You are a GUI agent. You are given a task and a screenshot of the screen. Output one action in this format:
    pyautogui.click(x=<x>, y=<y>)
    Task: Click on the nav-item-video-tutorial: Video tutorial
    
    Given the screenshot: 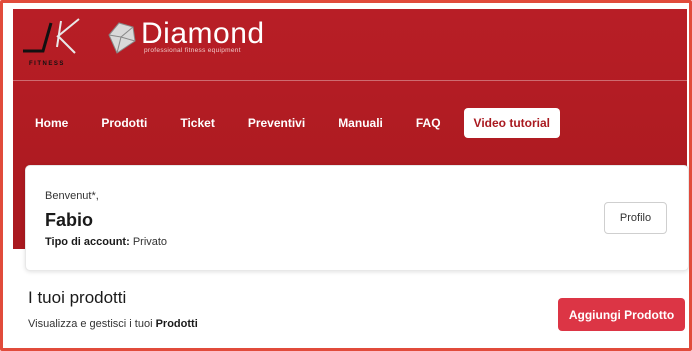 What is the action you would take?
    pyautogui.click(x=511, y=123)
    